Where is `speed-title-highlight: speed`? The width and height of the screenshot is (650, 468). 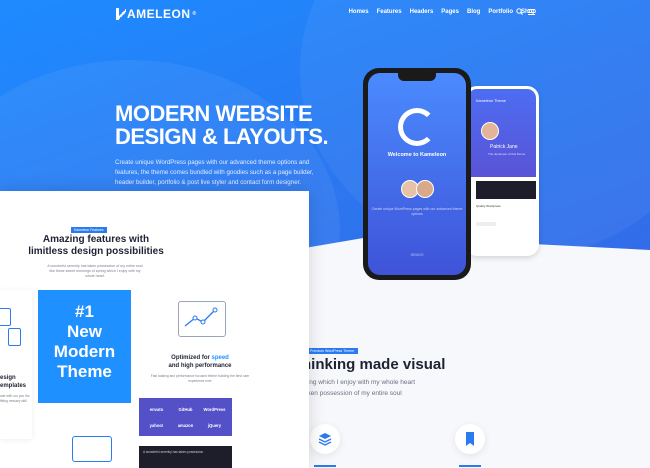
speed-title-highlight: speed is located at coordinates (220, 358).